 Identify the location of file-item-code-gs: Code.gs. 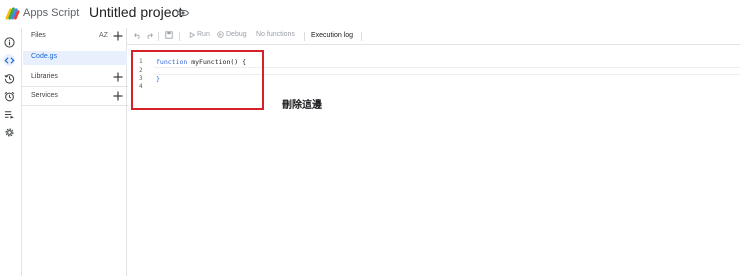
(75, 58).